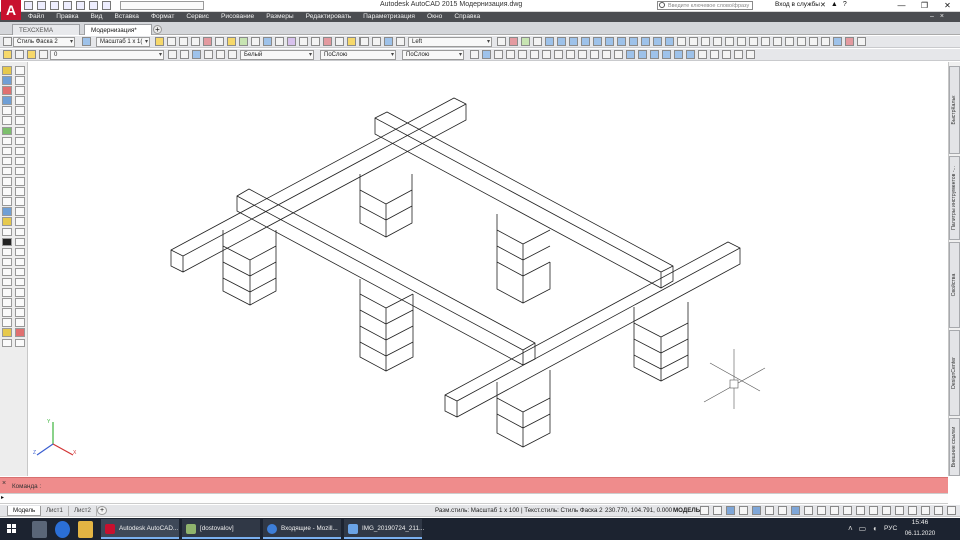 This screenshot has height=540, width=960. What do you see at coordinates (498, 54) in the screenshot?
I see `erase-icon` at bounding box center [498, 54].